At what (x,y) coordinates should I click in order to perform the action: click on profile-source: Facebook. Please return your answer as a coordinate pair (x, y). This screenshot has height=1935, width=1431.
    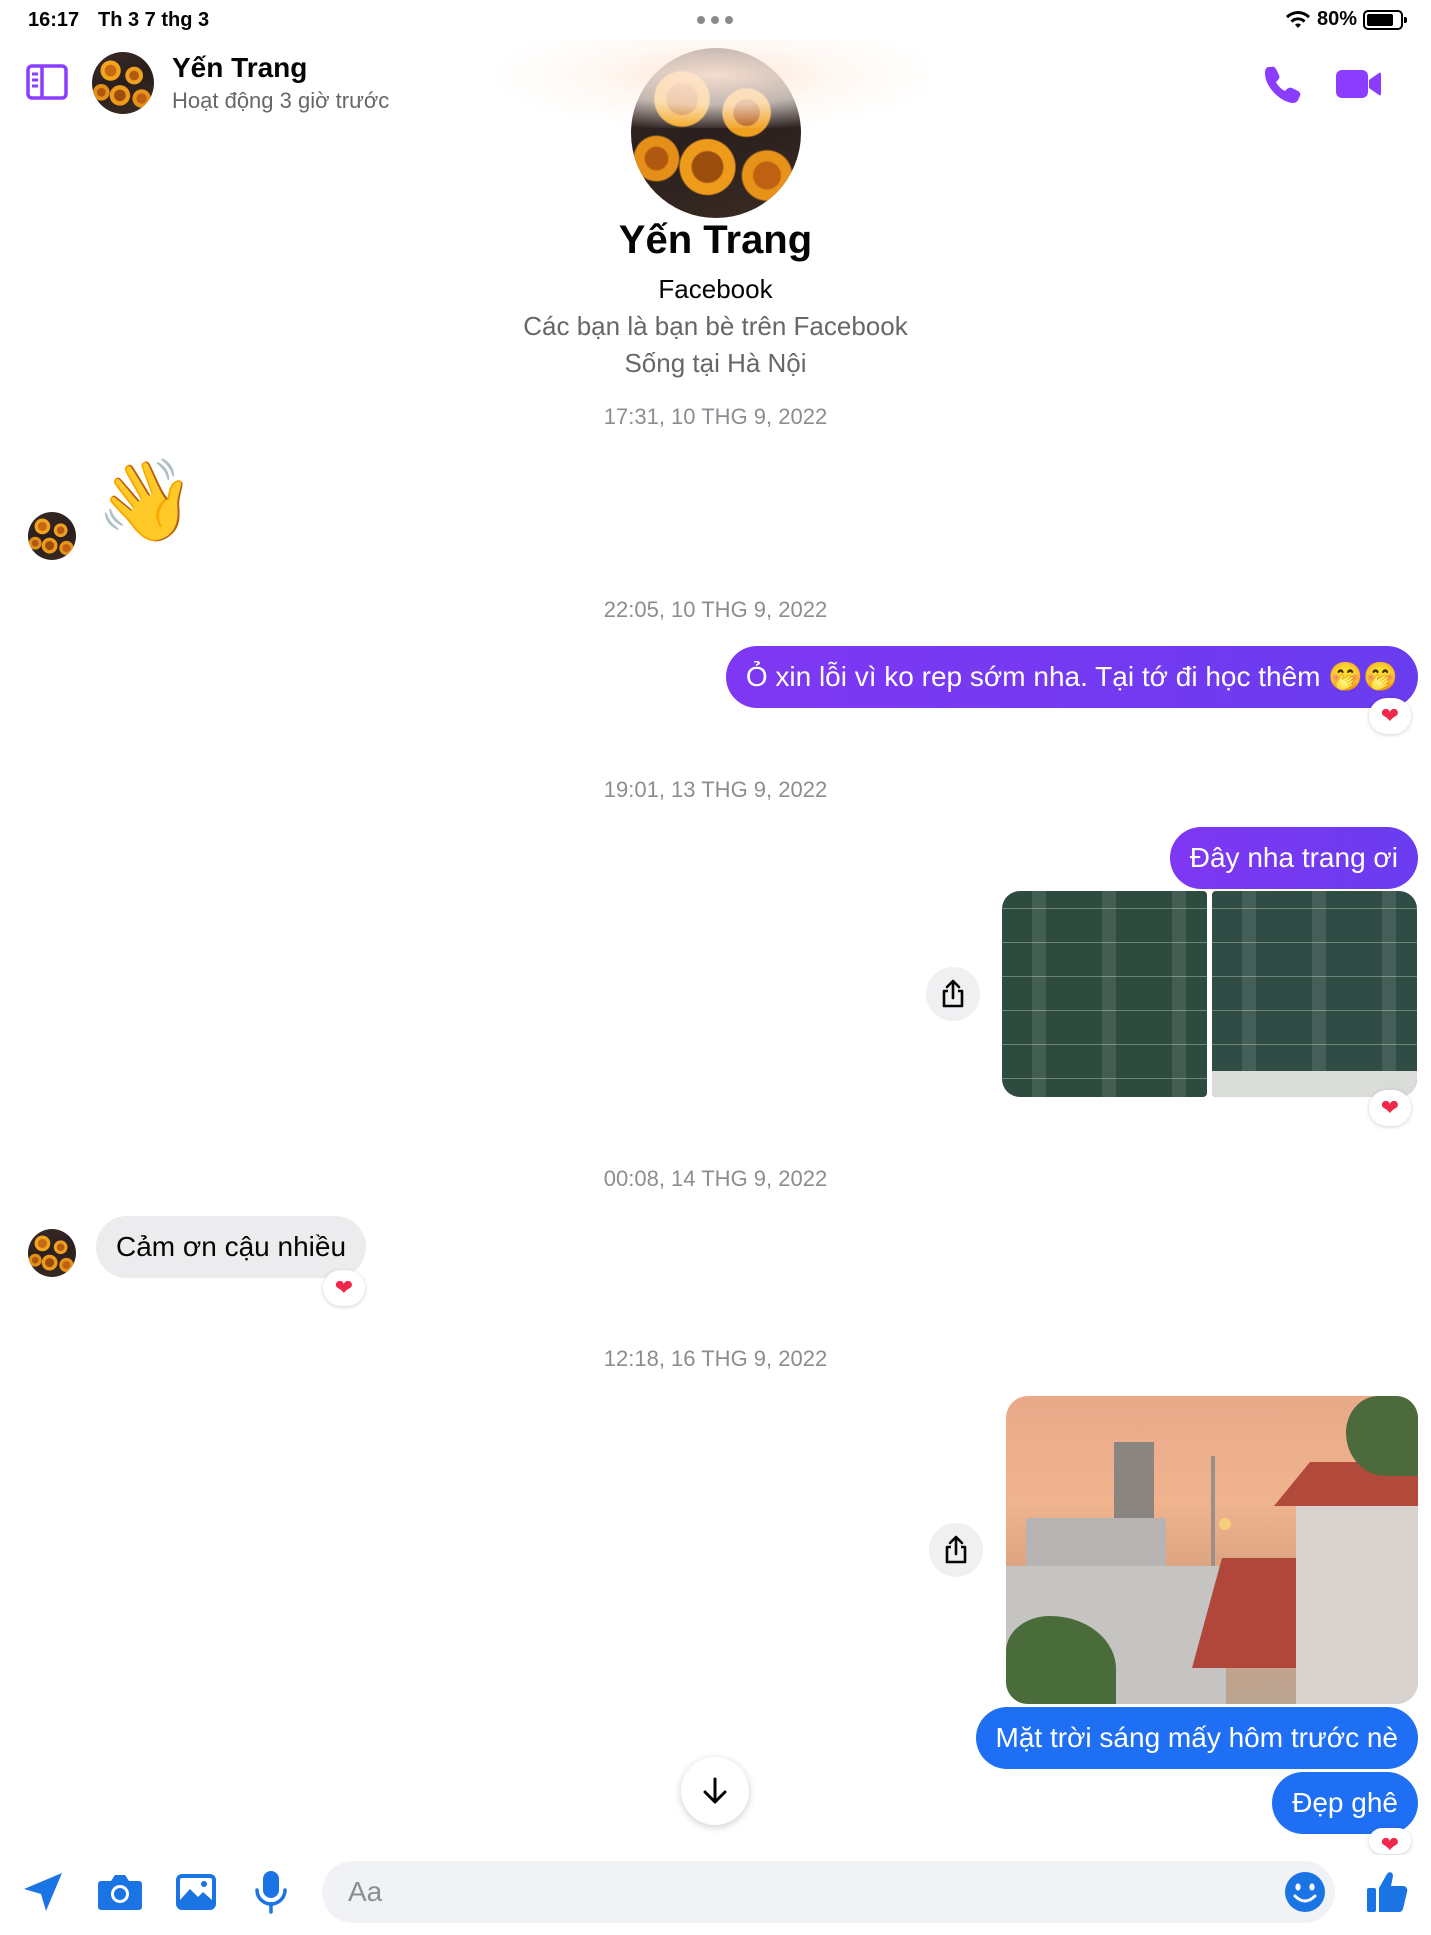
    Looking at the image, I should click on (715, 289).